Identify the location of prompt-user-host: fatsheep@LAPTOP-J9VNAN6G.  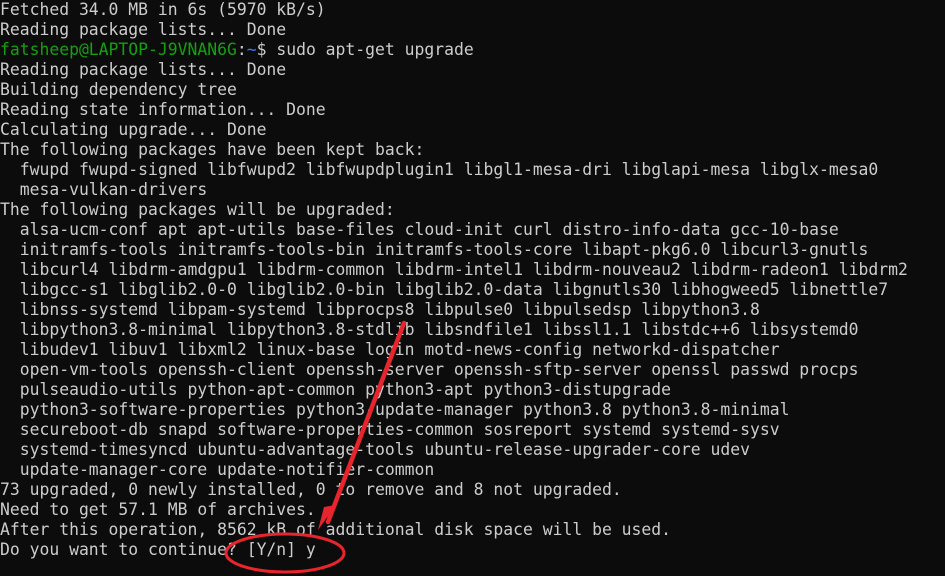
(118, 49).